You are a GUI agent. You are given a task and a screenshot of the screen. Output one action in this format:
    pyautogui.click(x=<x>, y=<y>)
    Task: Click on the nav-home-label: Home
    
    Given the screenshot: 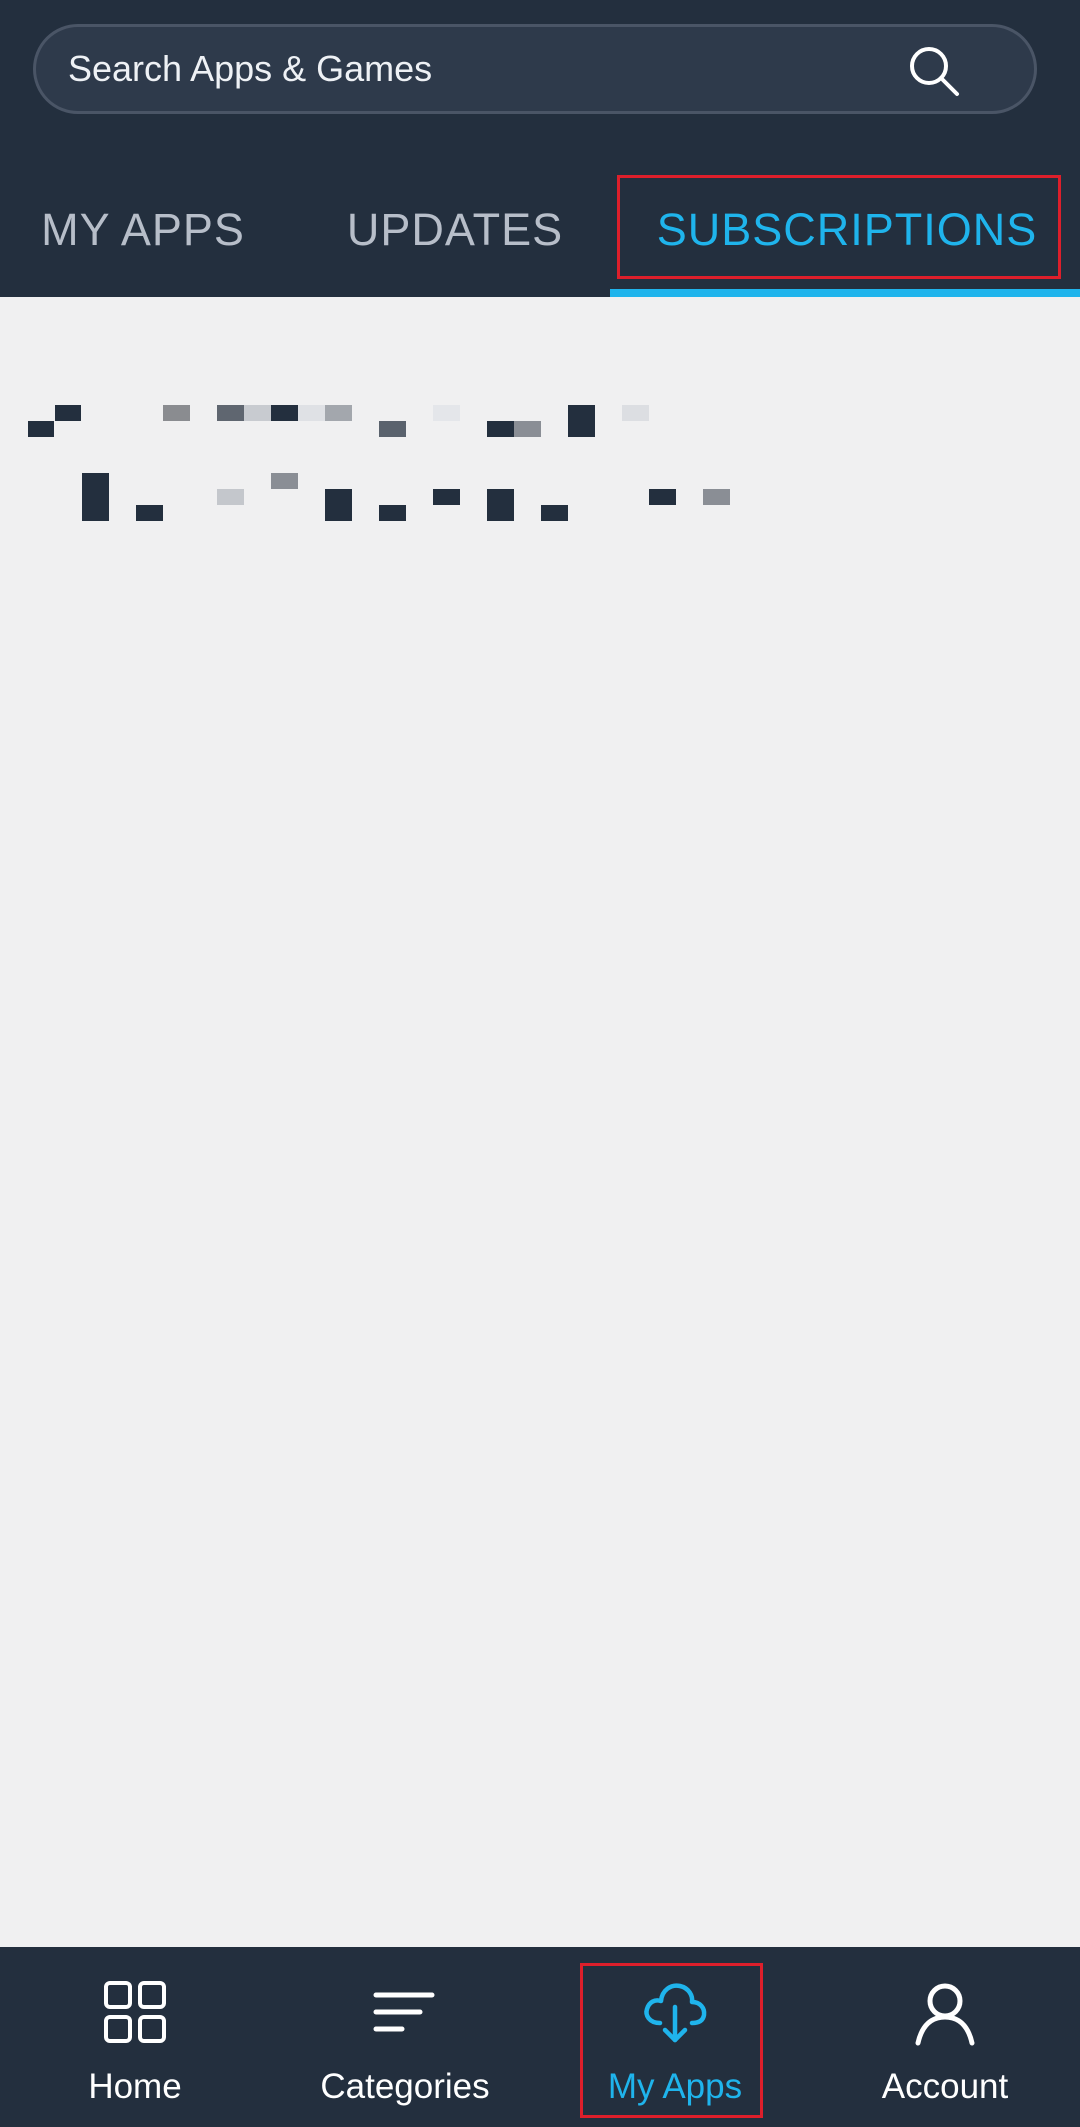 What is the action you would take?
    pyautogui.click(x=135, y=2086)
    